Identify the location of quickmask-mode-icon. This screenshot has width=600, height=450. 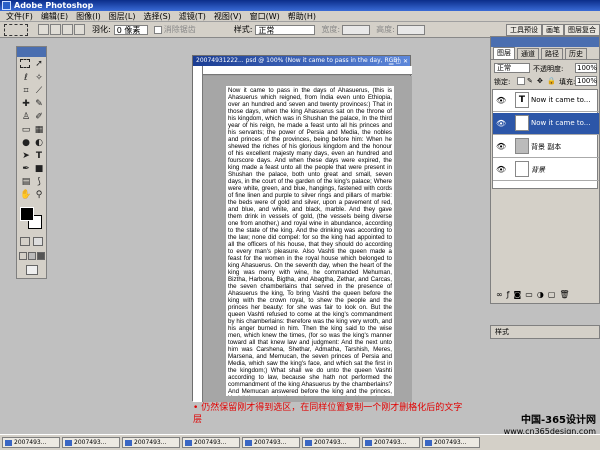
(38, 241).